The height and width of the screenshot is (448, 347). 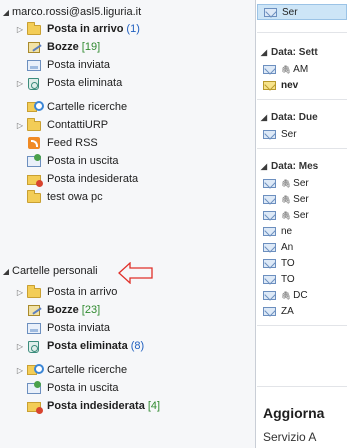 What do you see at coordinates (302, 247) in the screenshot?
I see `message-item: An` at bounding box center [302, 247].